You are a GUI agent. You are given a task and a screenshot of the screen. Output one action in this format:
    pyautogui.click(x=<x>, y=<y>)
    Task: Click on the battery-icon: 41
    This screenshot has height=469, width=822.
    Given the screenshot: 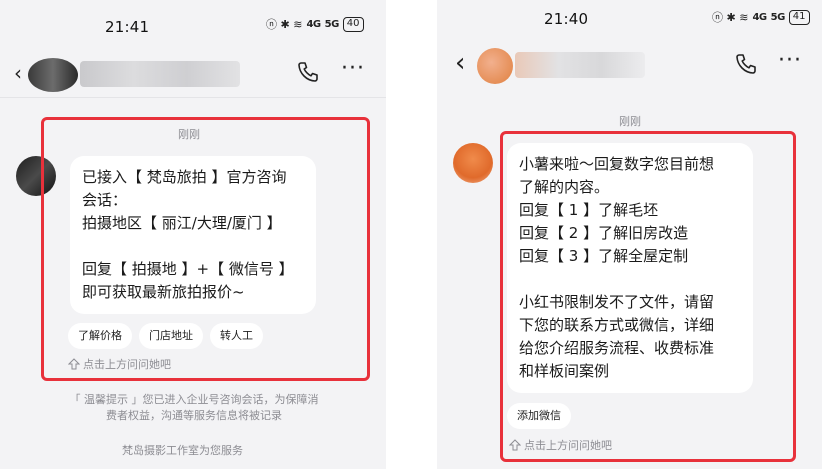 What is the action you would take?
    pyautogui.click(x=799, y=17)
    